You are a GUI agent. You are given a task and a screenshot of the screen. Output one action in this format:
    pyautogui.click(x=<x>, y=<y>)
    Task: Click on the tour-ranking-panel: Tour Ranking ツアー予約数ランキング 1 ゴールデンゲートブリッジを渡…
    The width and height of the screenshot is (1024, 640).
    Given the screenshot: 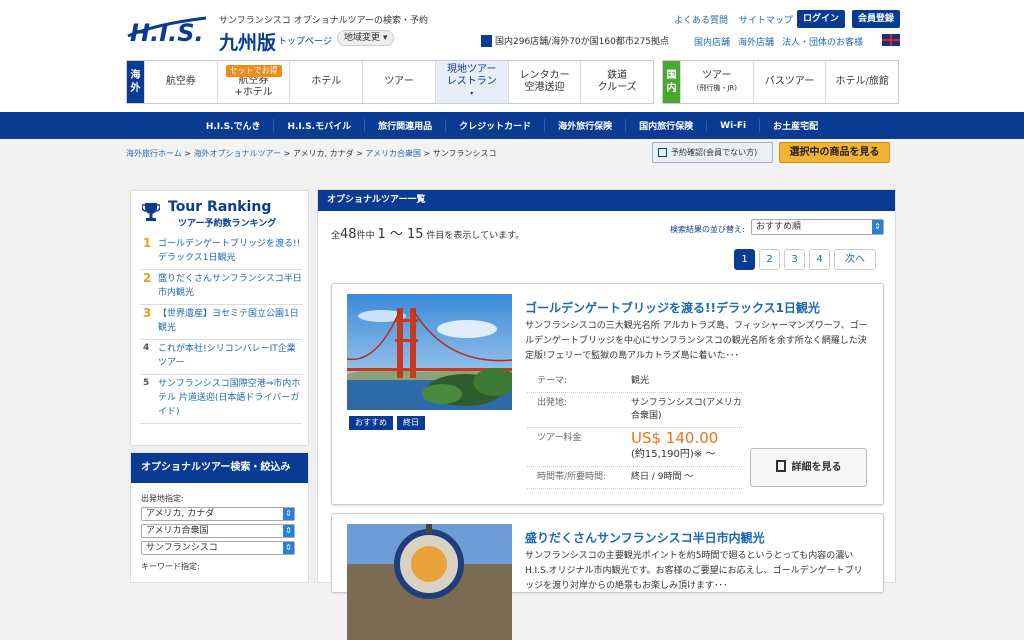 What is the action you would take?
    pyautogui.click(x=219, y=318)
    